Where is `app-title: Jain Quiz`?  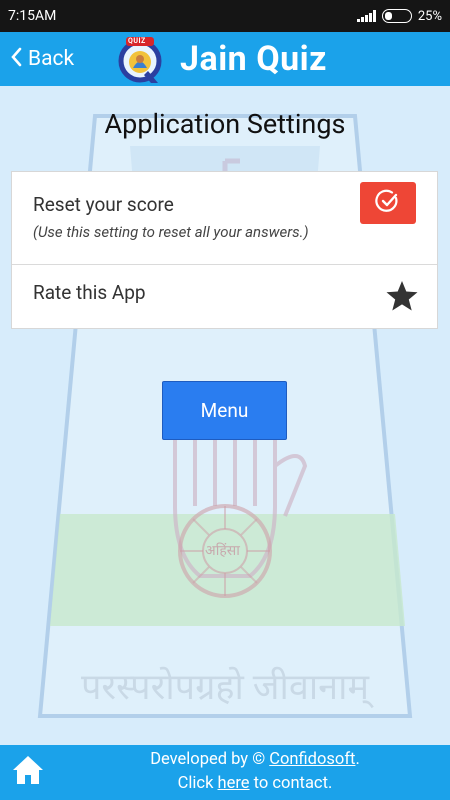 app-title: Jain Quiz is located at coordinates (253, 59).